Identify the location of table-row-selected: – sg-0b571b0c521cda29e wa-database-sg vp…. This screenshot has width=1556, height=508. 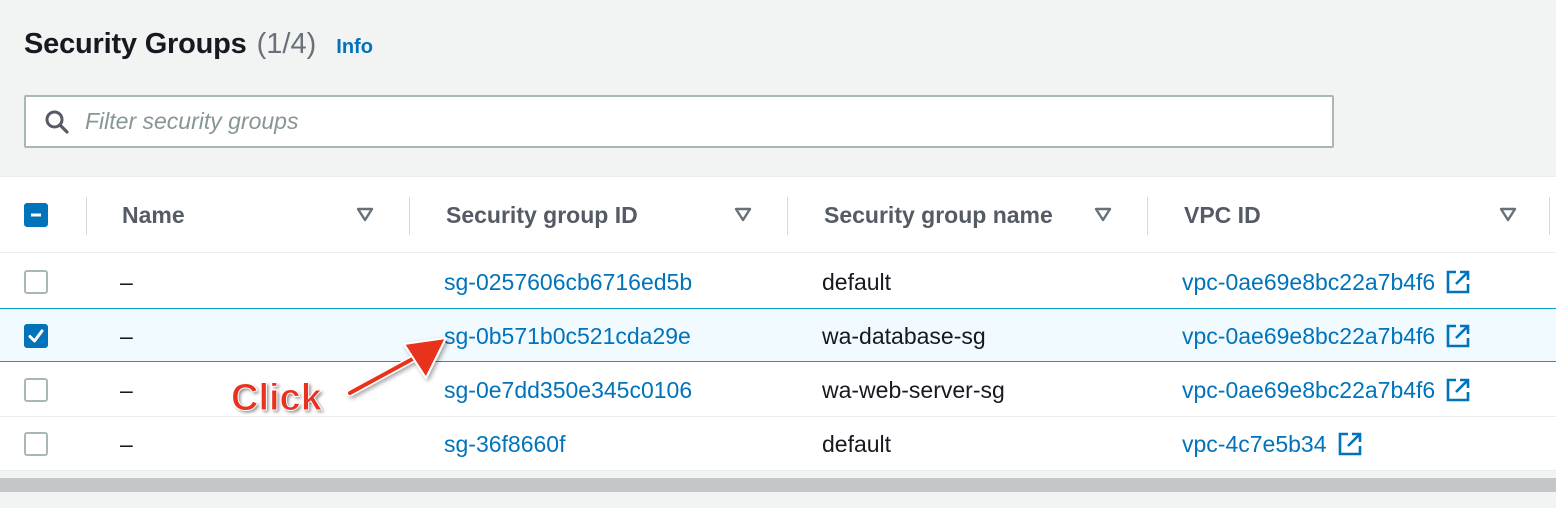
(778, 335).